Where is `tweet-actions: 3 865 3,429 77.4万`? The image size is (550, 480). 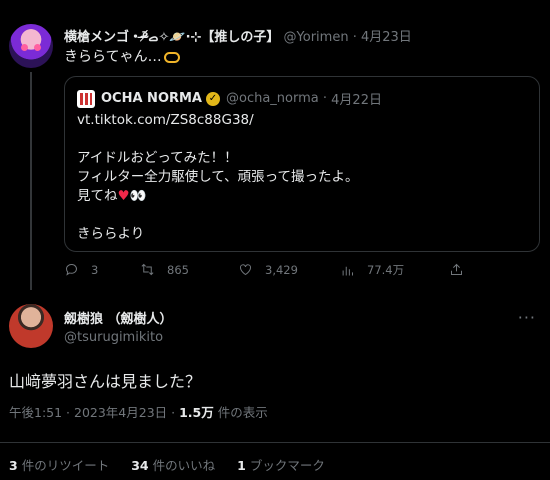 tweet-actions: 3 865 3,429 77.4万 is located at coordinates (284, 272).